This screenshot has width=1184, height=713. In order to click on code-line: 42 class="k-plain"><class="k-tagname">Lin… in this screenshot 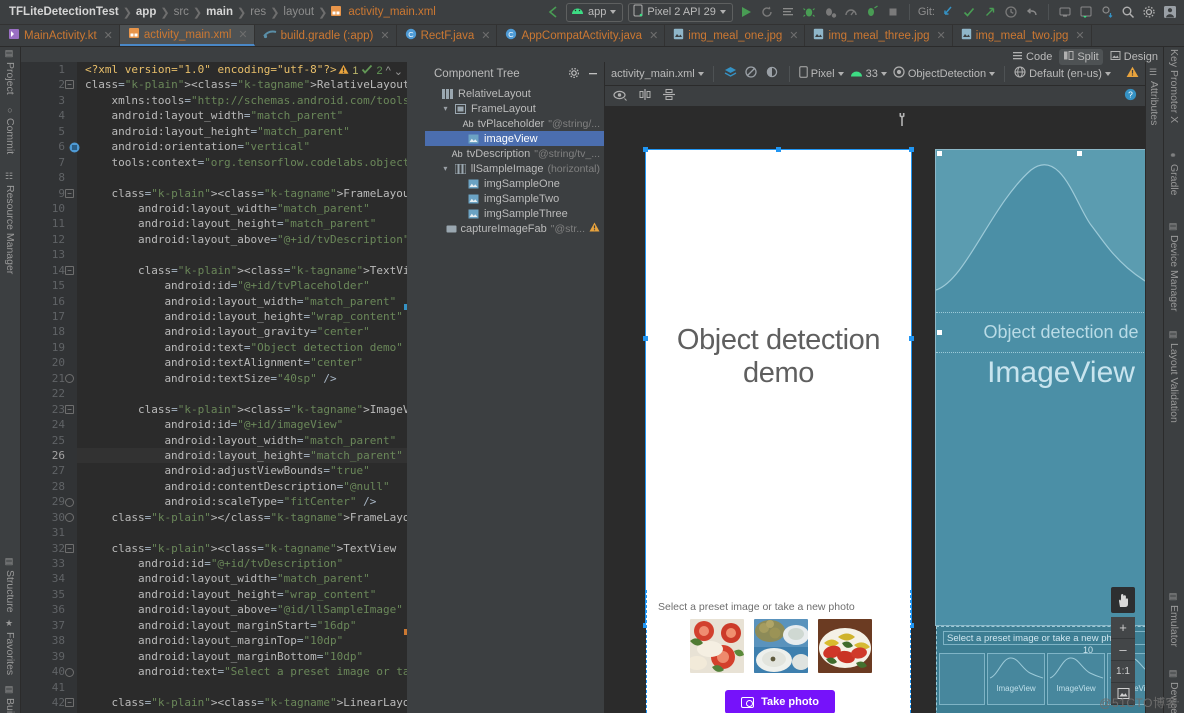, I will do `click(229, 702)`.